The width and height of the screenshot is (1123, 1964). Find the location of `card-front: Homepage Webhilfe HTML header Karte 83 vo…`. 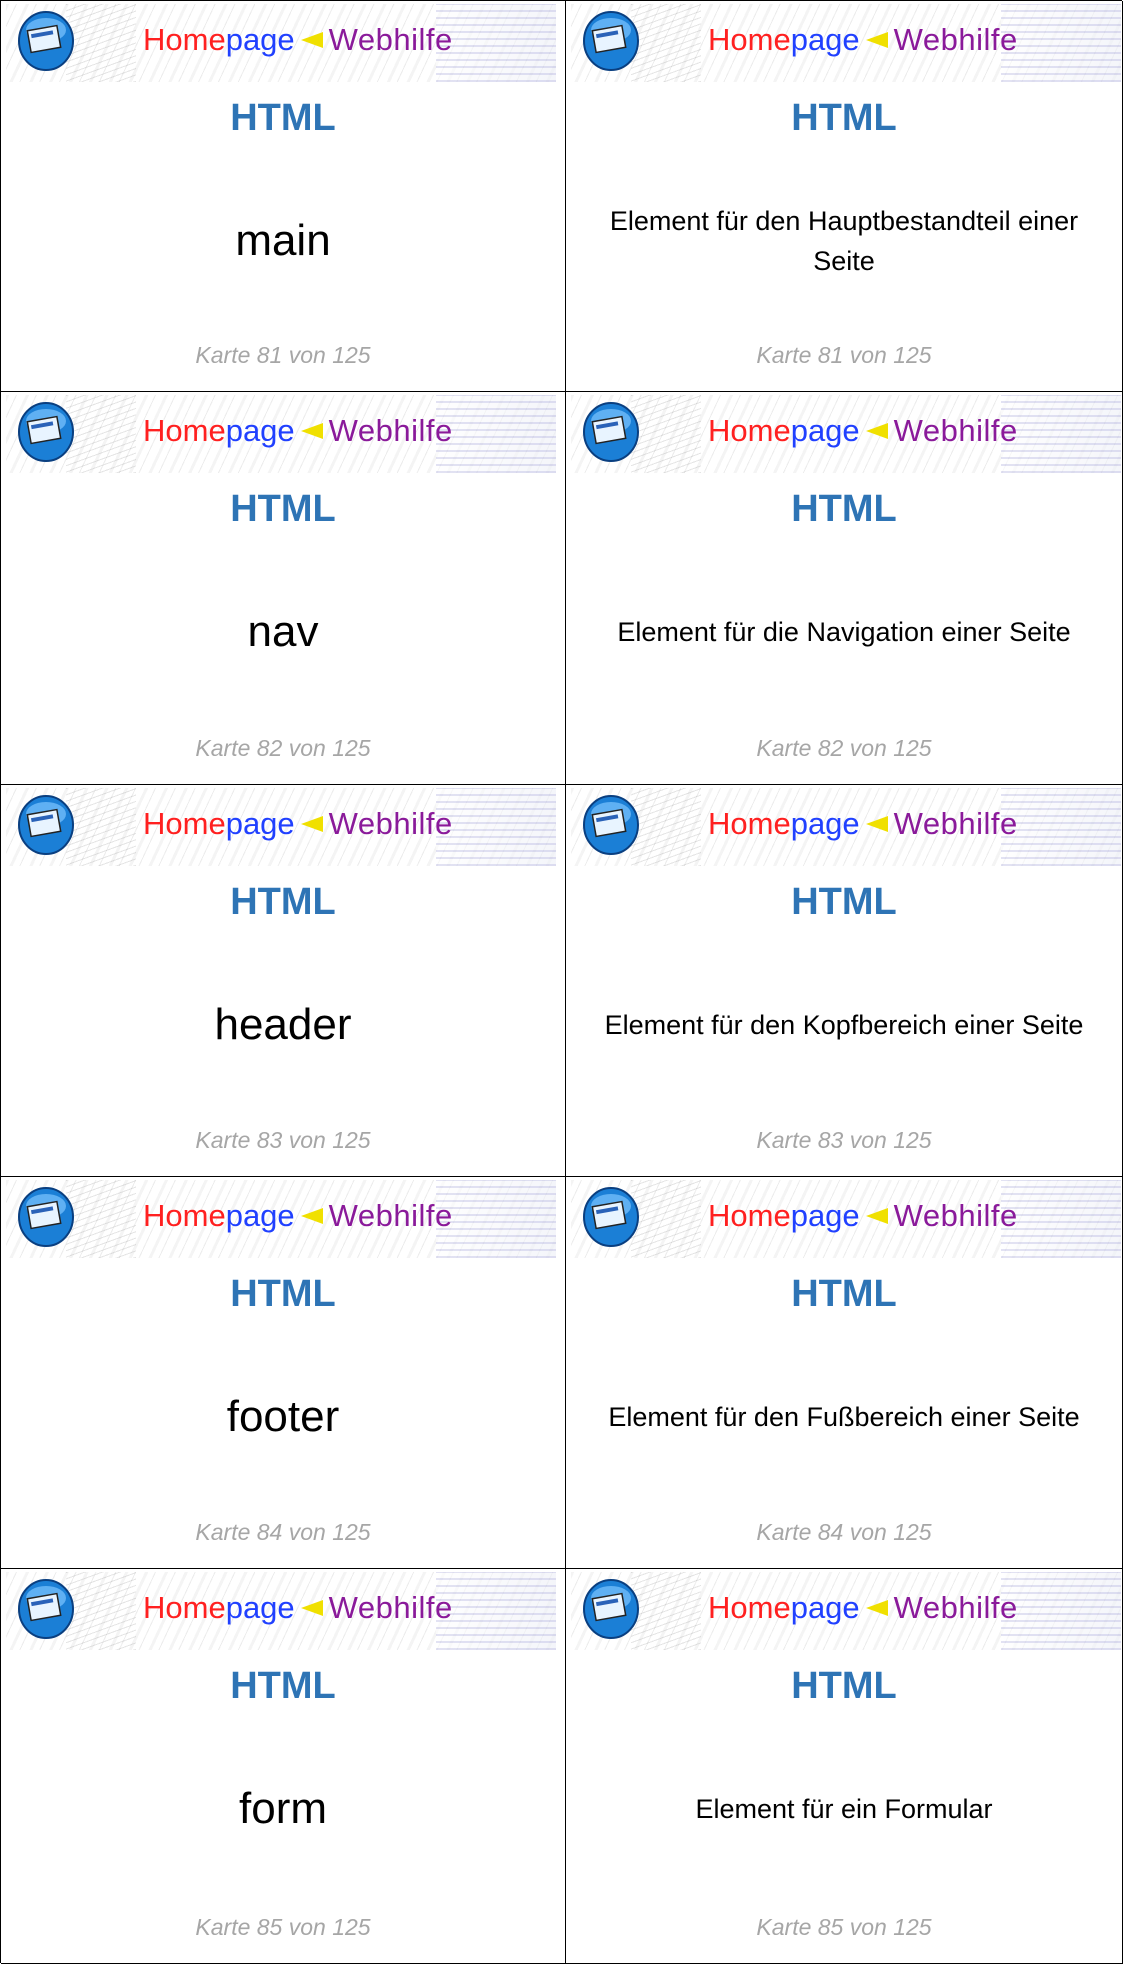

card-front: Homepage Webhilfe HTML header Karte 83 vo… is located at coordinates (283, 981).